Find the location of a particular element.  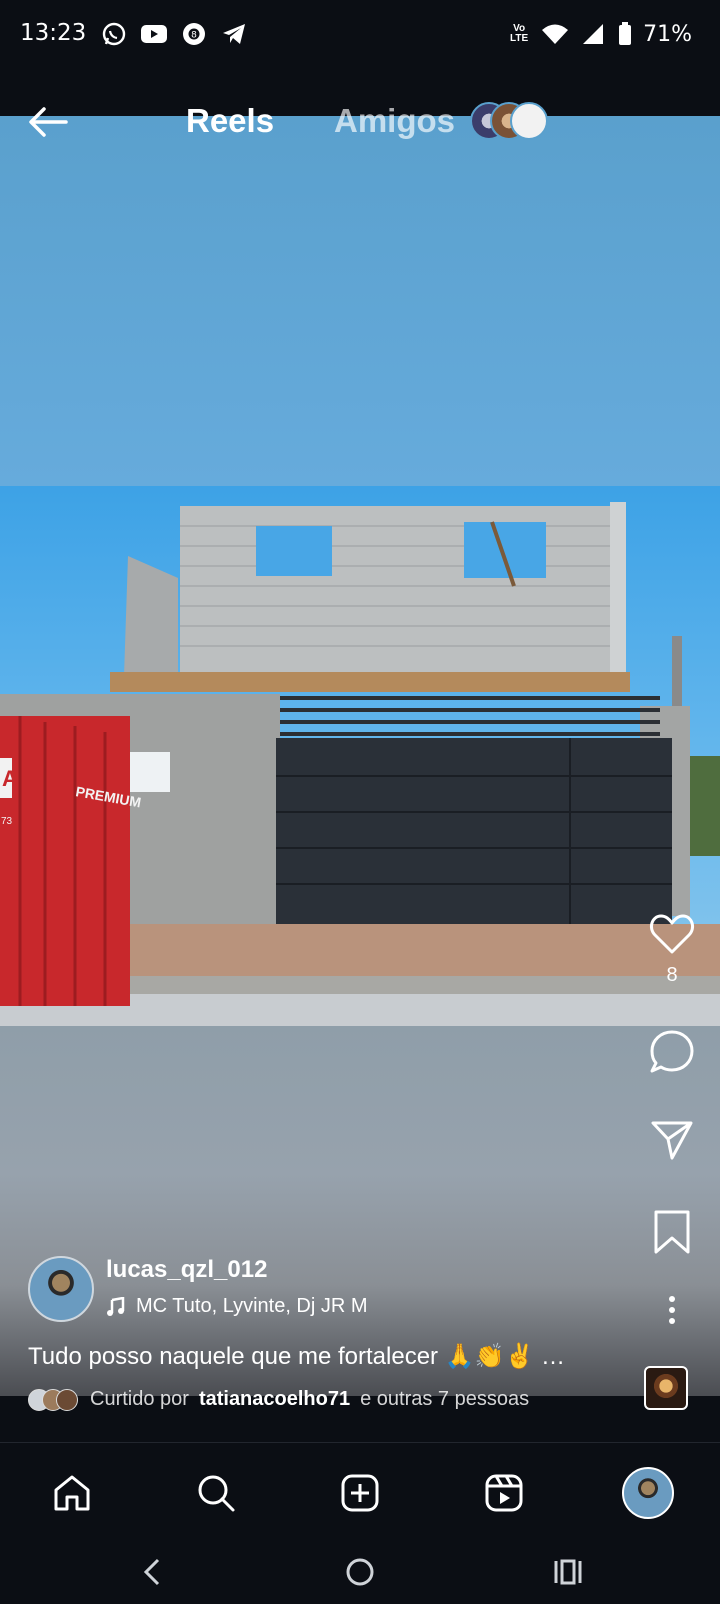

svg-text: 8 is located at coordinates (194, 36).